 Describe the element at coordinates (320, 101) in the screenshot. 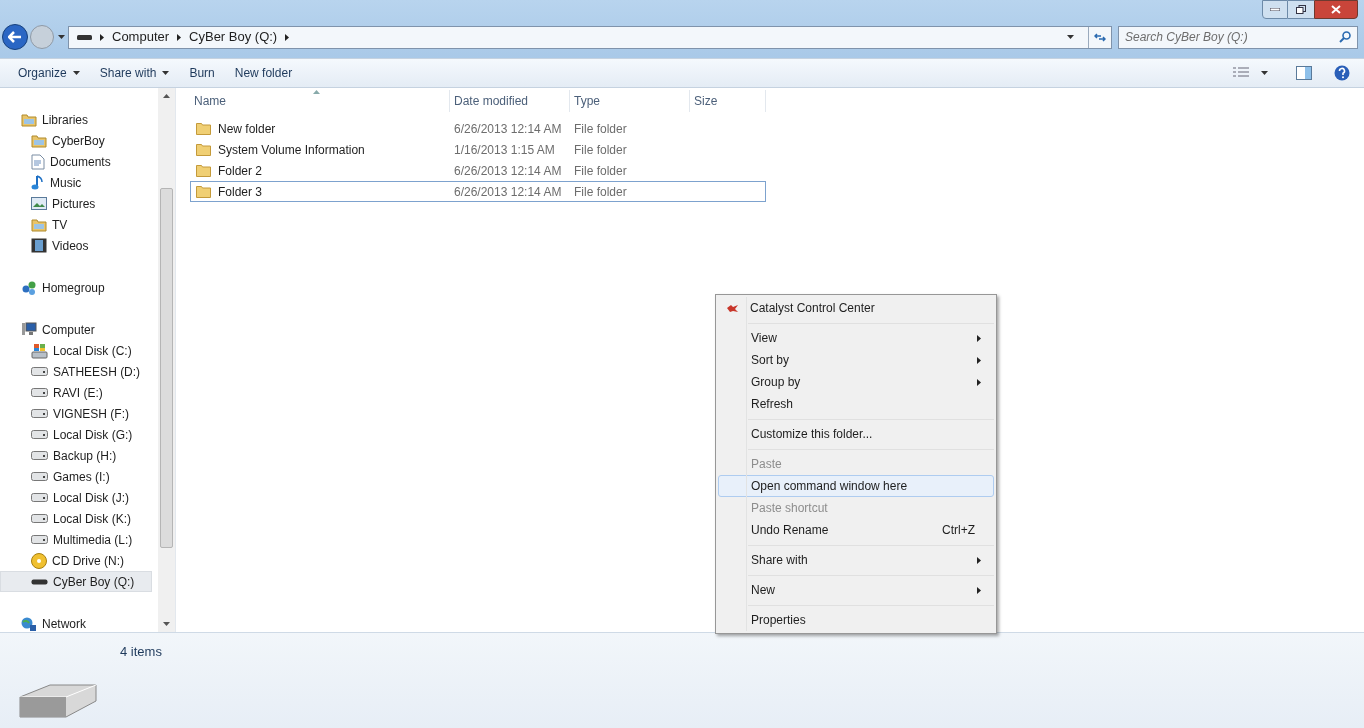

I see `column-header: Name` at that location.